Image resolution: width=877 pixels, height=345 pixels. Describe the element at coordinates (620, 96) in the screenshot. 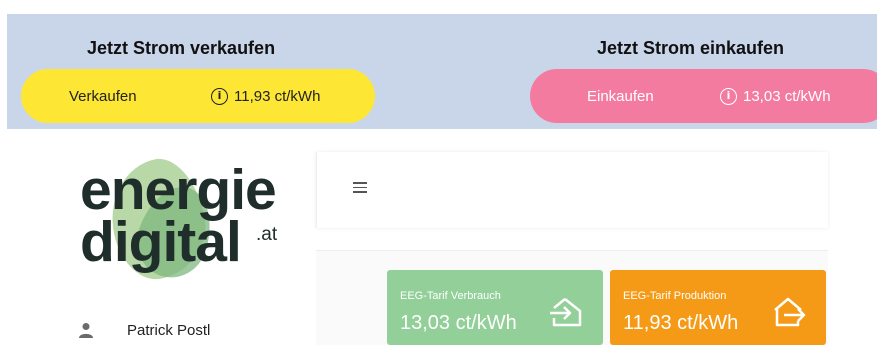

I see `buy-label: Einkaufen` at that location.